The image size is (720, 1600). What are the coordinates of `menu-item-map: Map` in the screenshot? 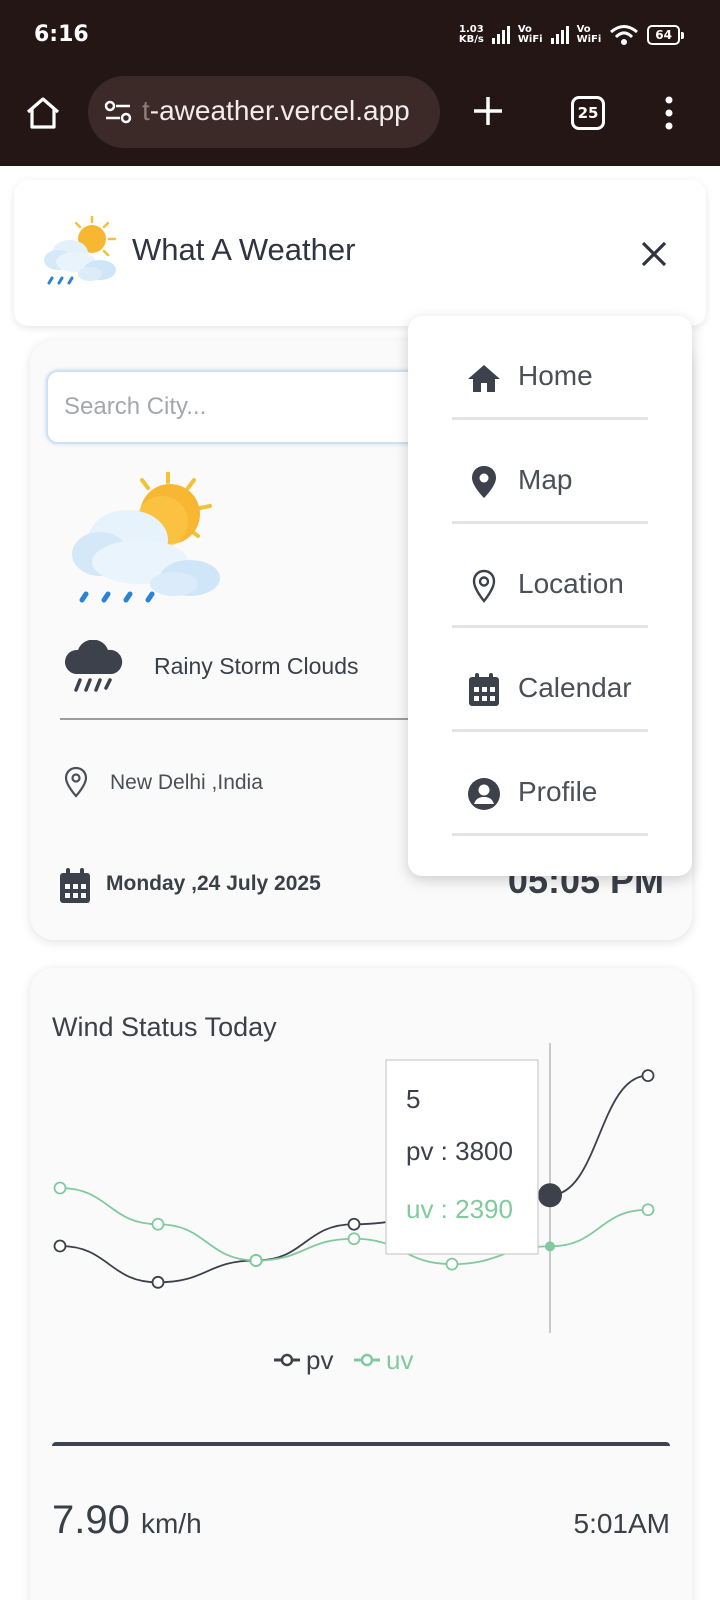 It's located at (550, 472).